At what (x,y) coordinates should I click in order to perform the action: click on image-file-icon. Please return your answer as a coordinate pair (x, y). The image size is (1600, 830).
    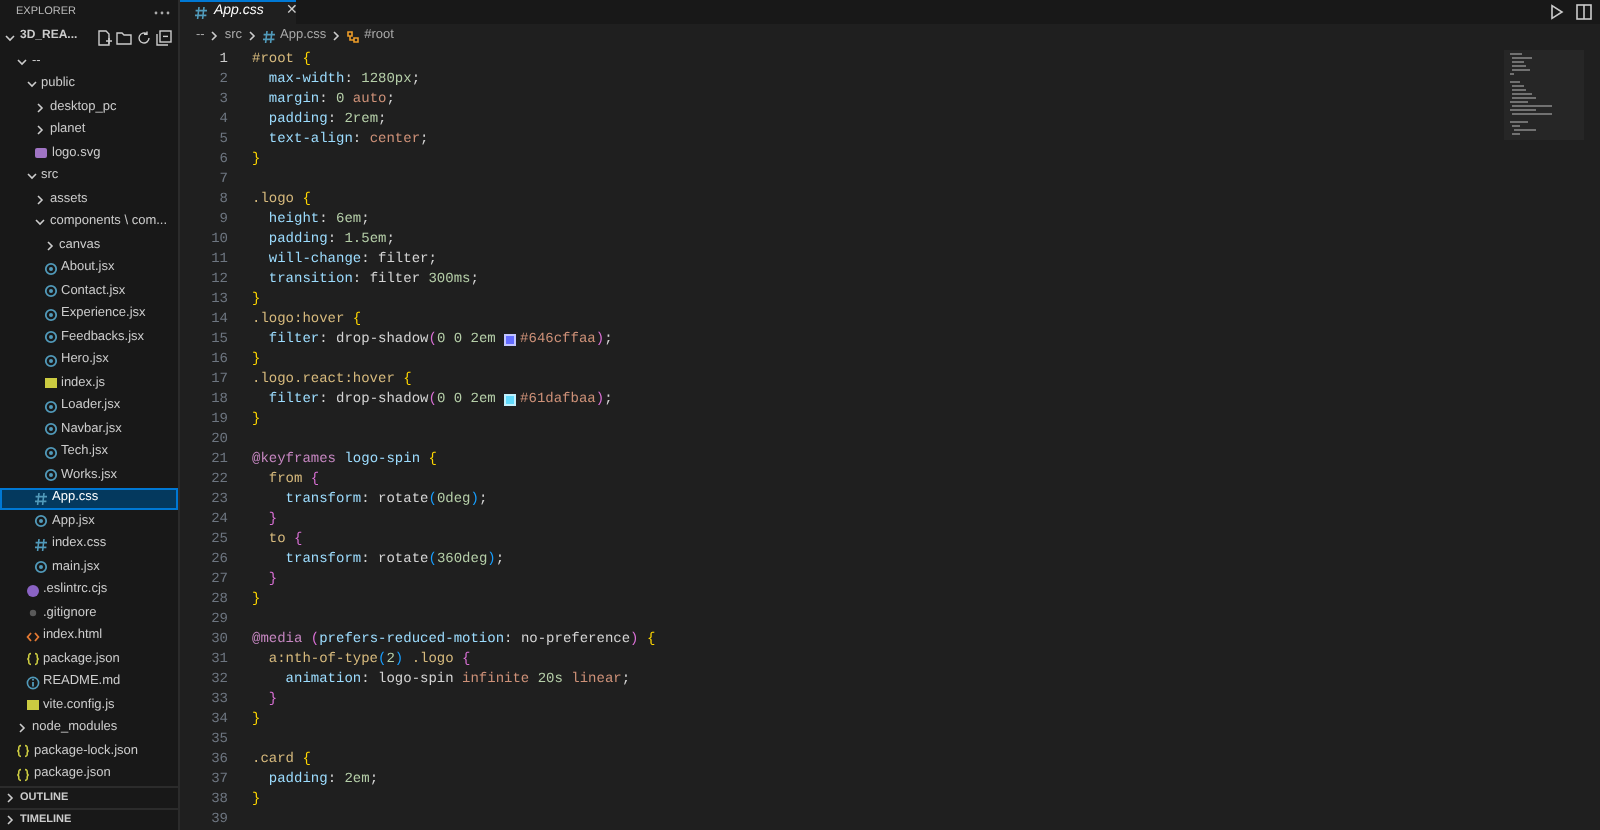
    Looking at the image, I should click on (41, 153).